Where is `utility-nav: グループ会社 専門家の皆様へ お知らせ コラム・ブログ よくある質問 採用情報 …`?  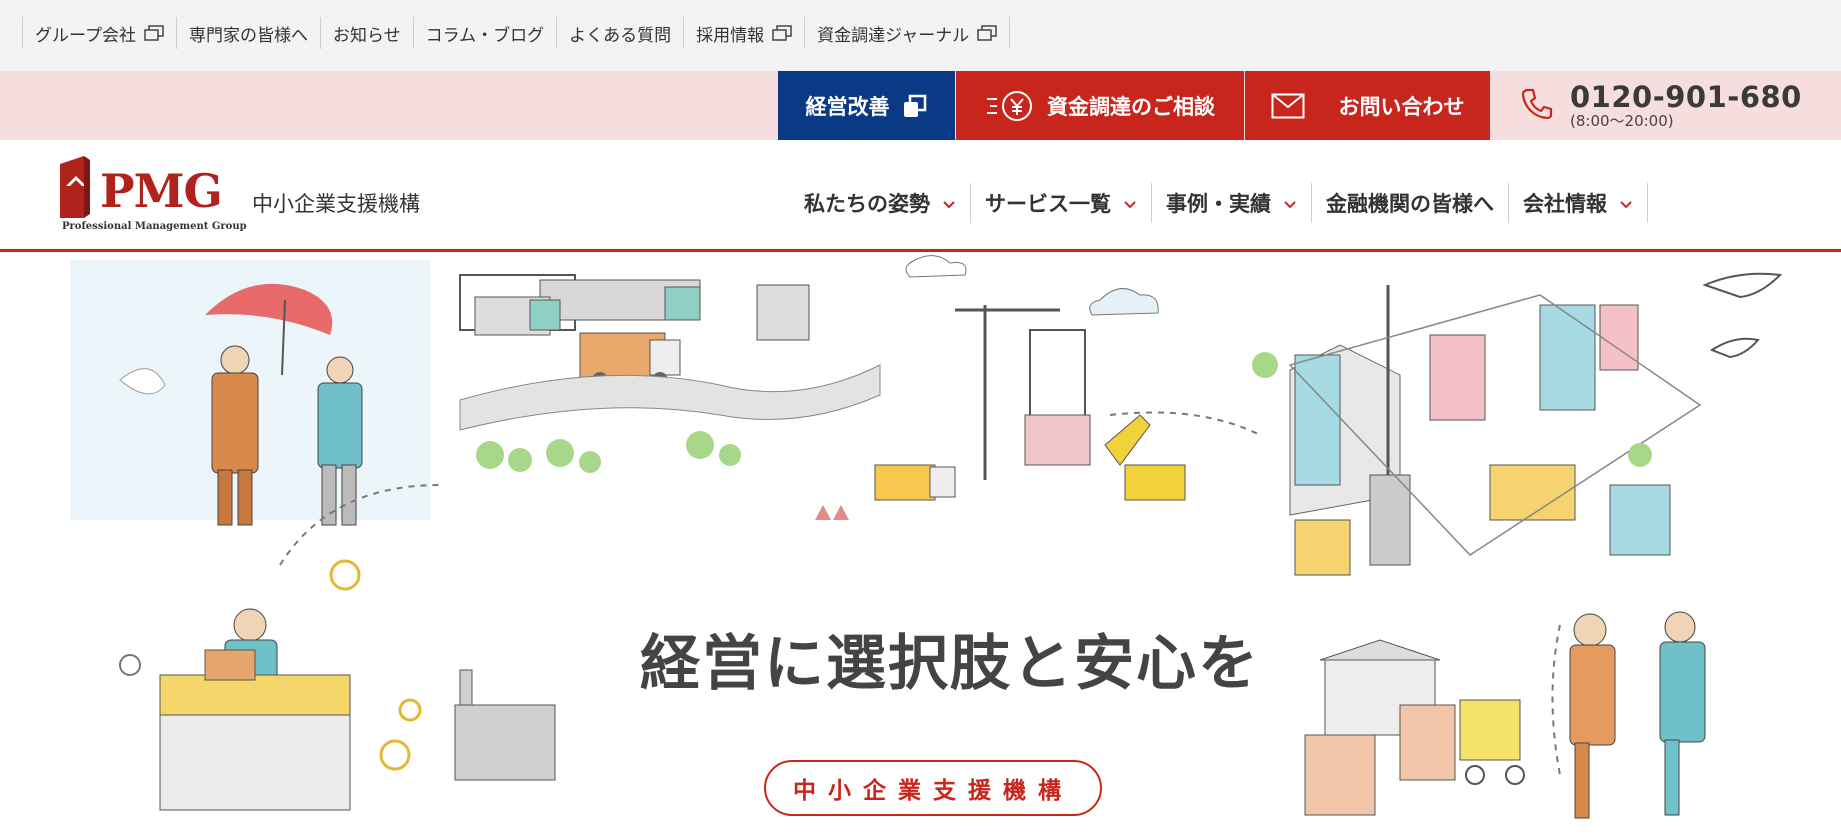 utility-nav: グループ会社 専門家の皆様へ お知らせ コラム・ブログ よくある質問 採用情報 … is located at coordinates (516, 33).